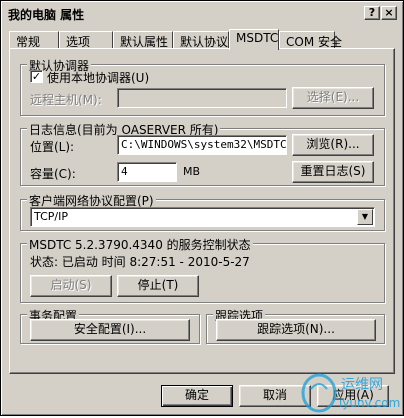 The height and width of the screenshot is (418, 404). I want to click on client-network-dropdown: TCP/IP ▼, so click(202, 217).